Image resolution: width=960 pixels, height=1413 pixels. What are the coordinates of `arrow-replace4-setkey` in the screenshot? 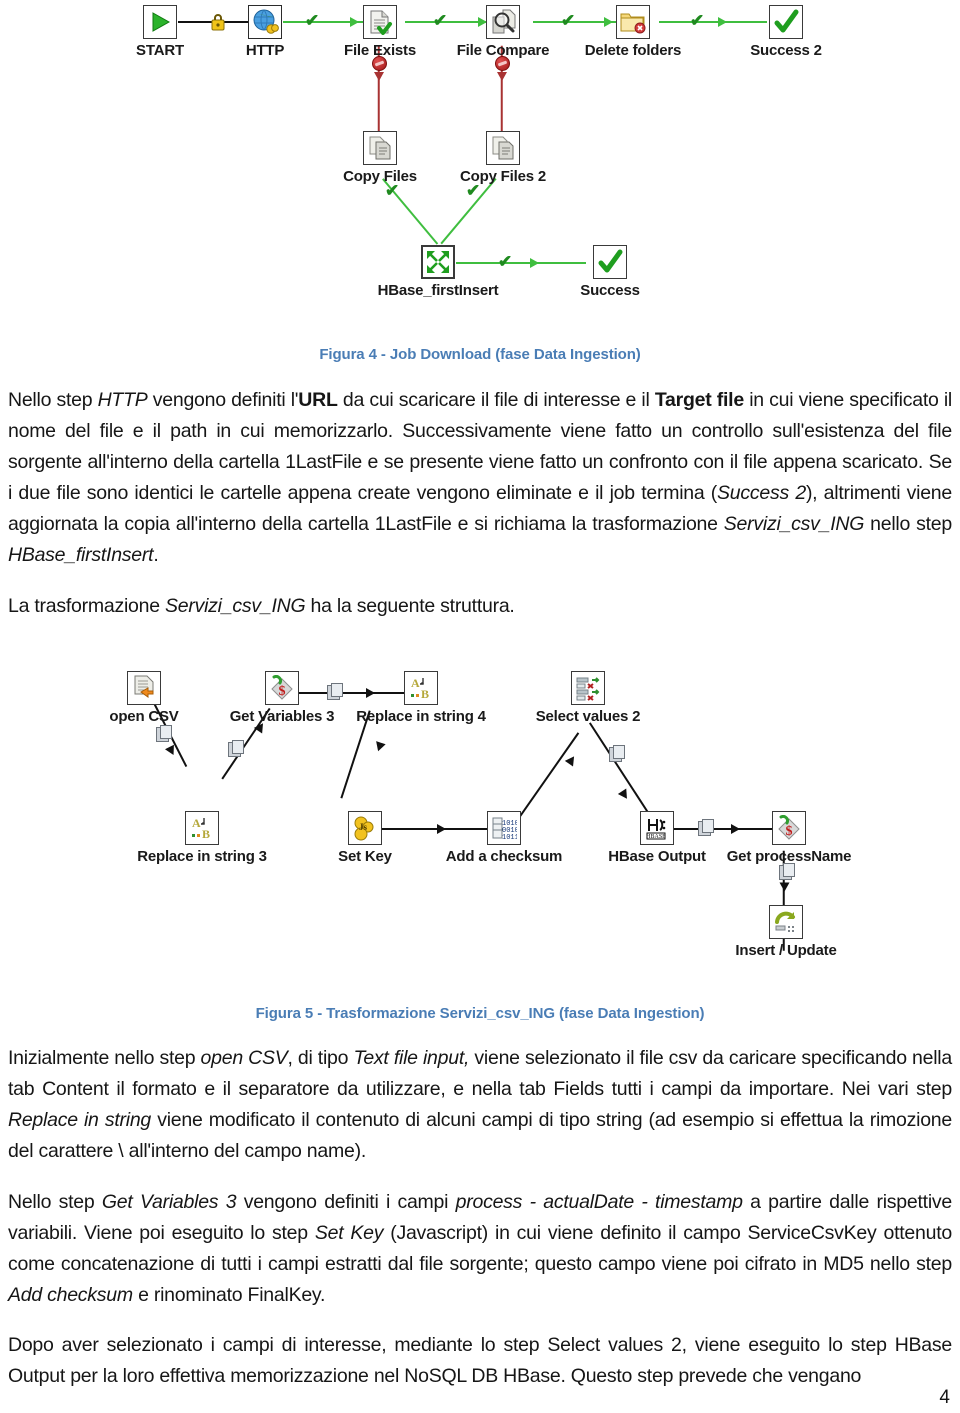 It's located at (379, 747).